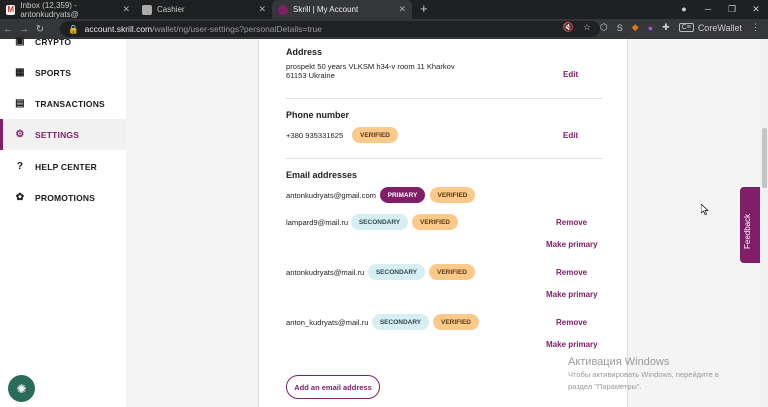 This screenshot has height=407, width=768. What do you see at coordinates (20, 103) in the screenshot?
I see `transactions-icon: ▤` at bounding box center [20, 103].